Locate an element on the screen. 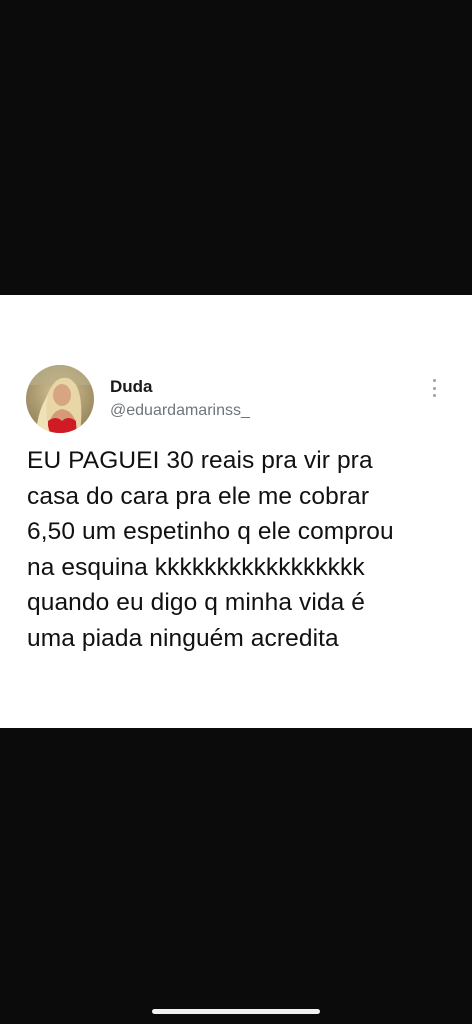 Image resolution: width=472 pixels, height=1024 pixels. avatar is located at coordinates (60, 399).